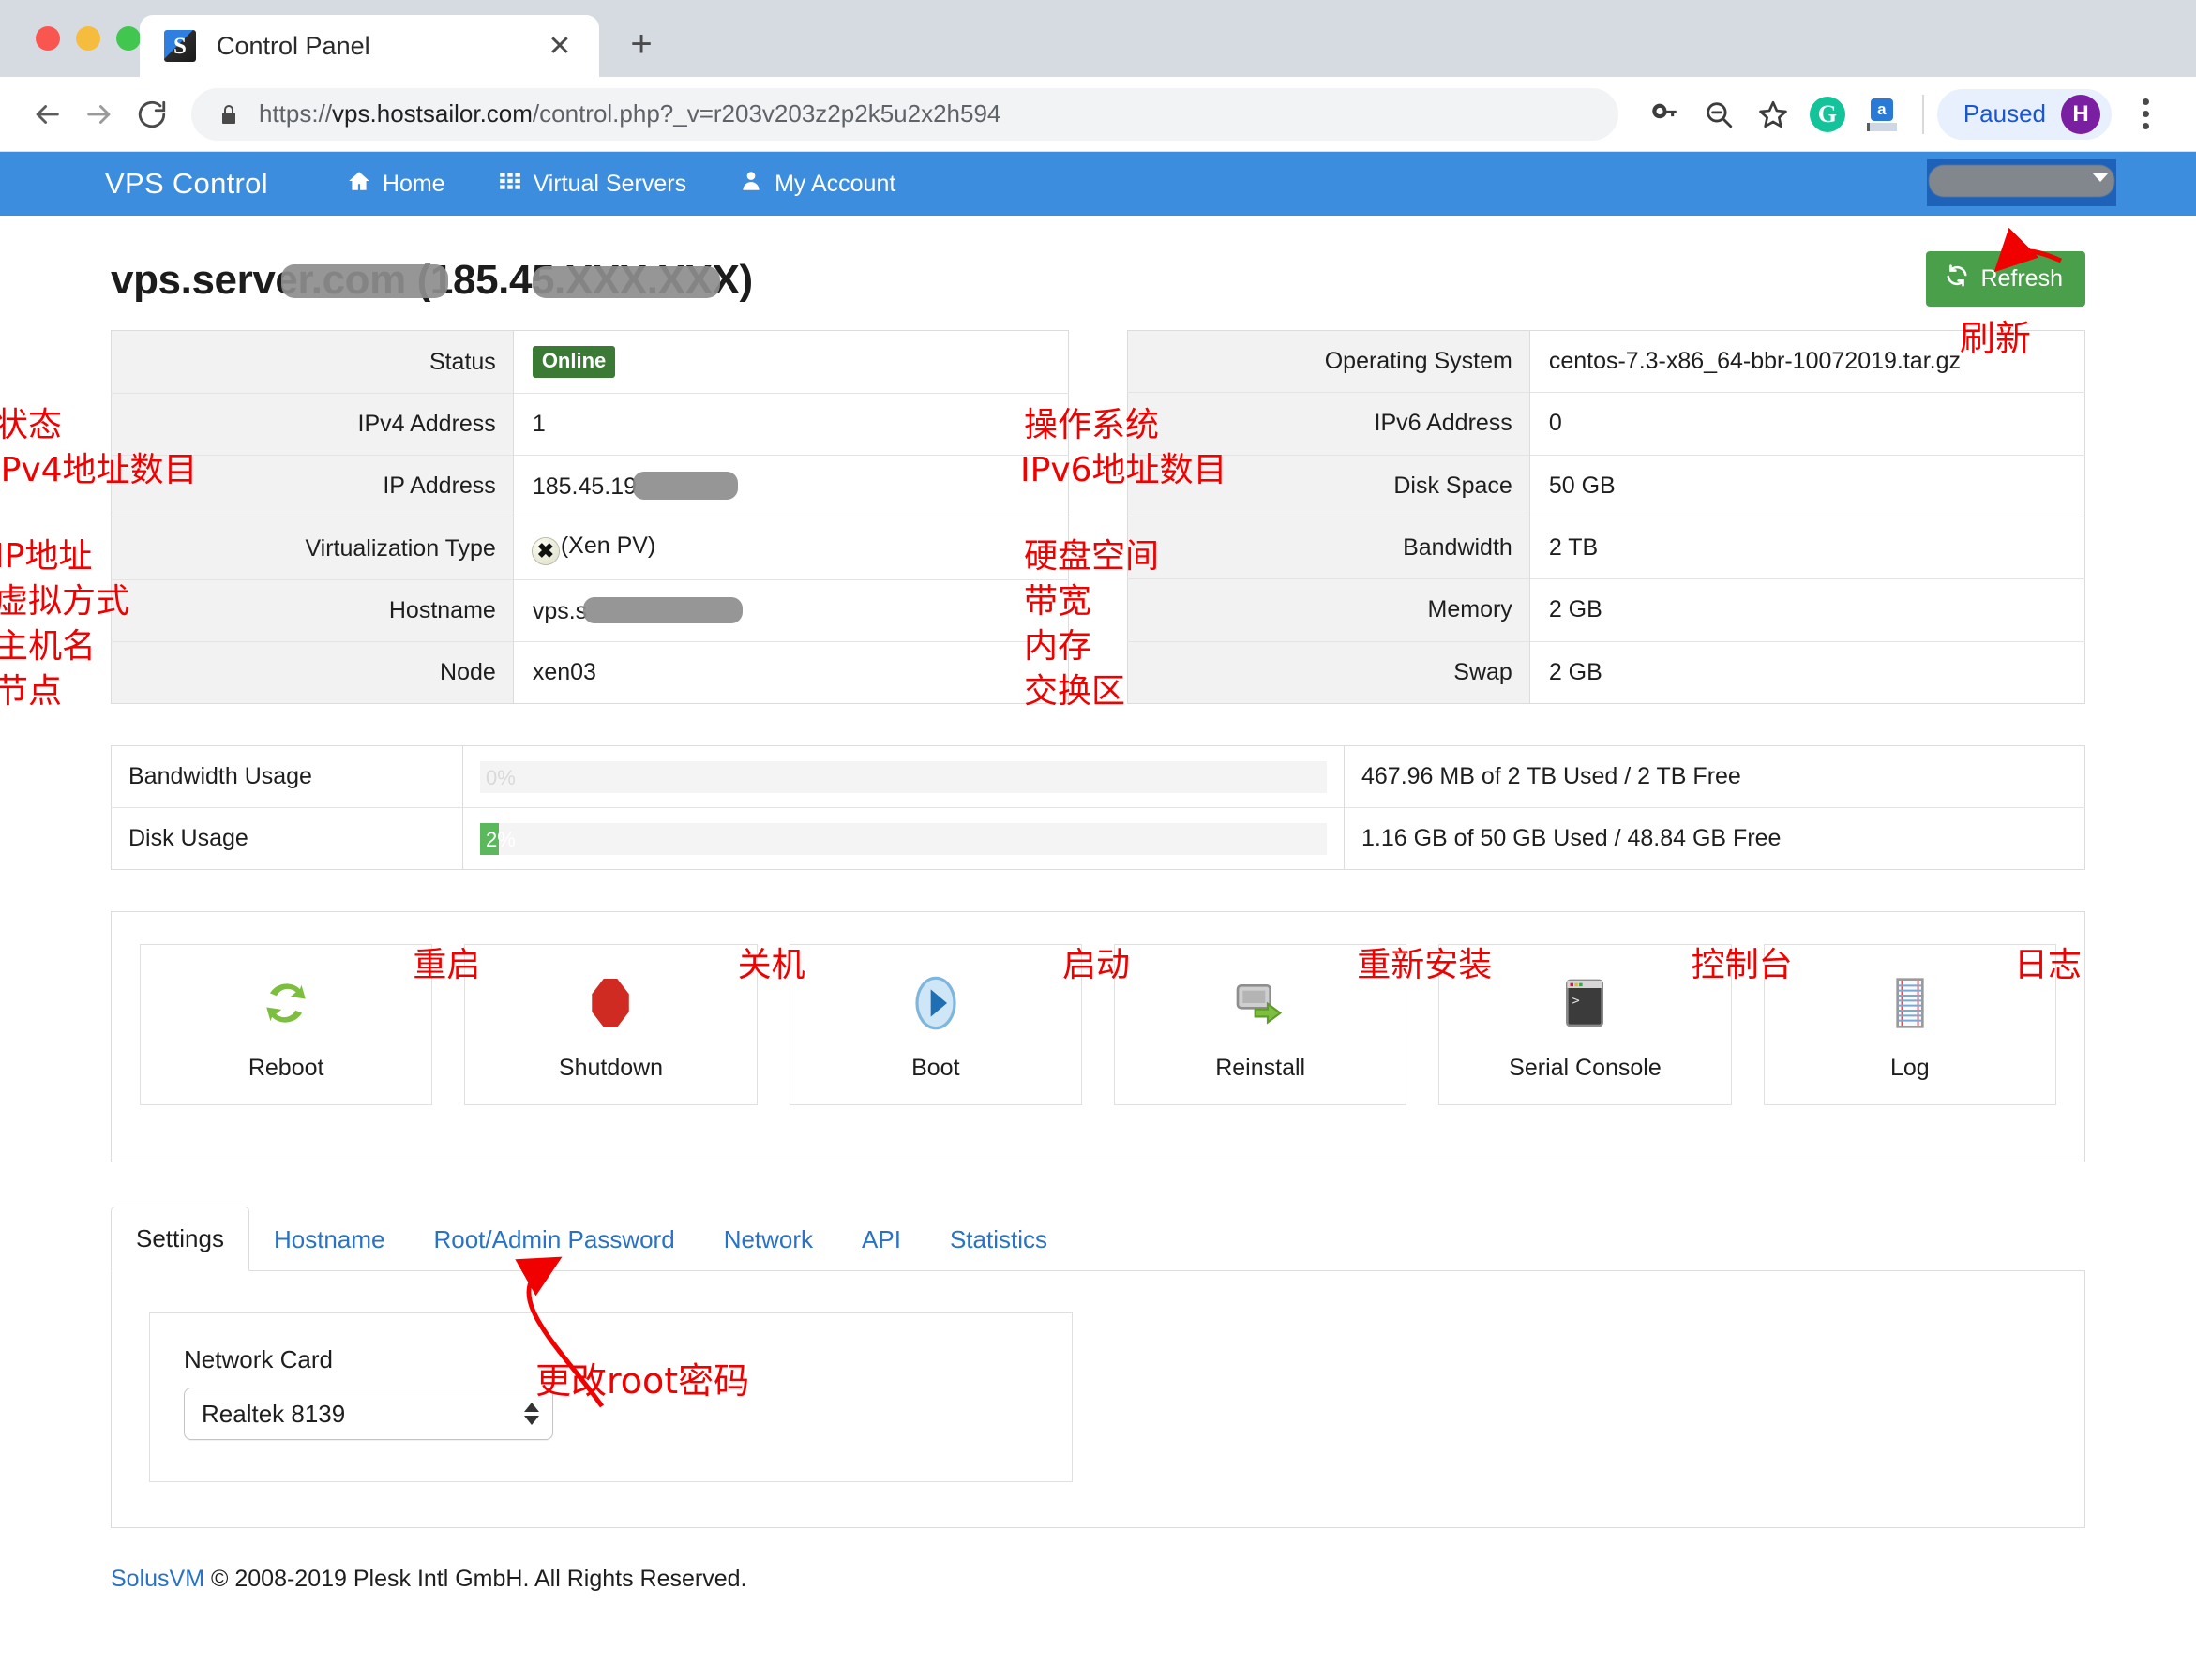 The width and height of the screenshot is (2196, 1680). Describe the element at coordinates (791, 424) in the screenshot. I see `row-value-ipv4-address: 1` at that location.